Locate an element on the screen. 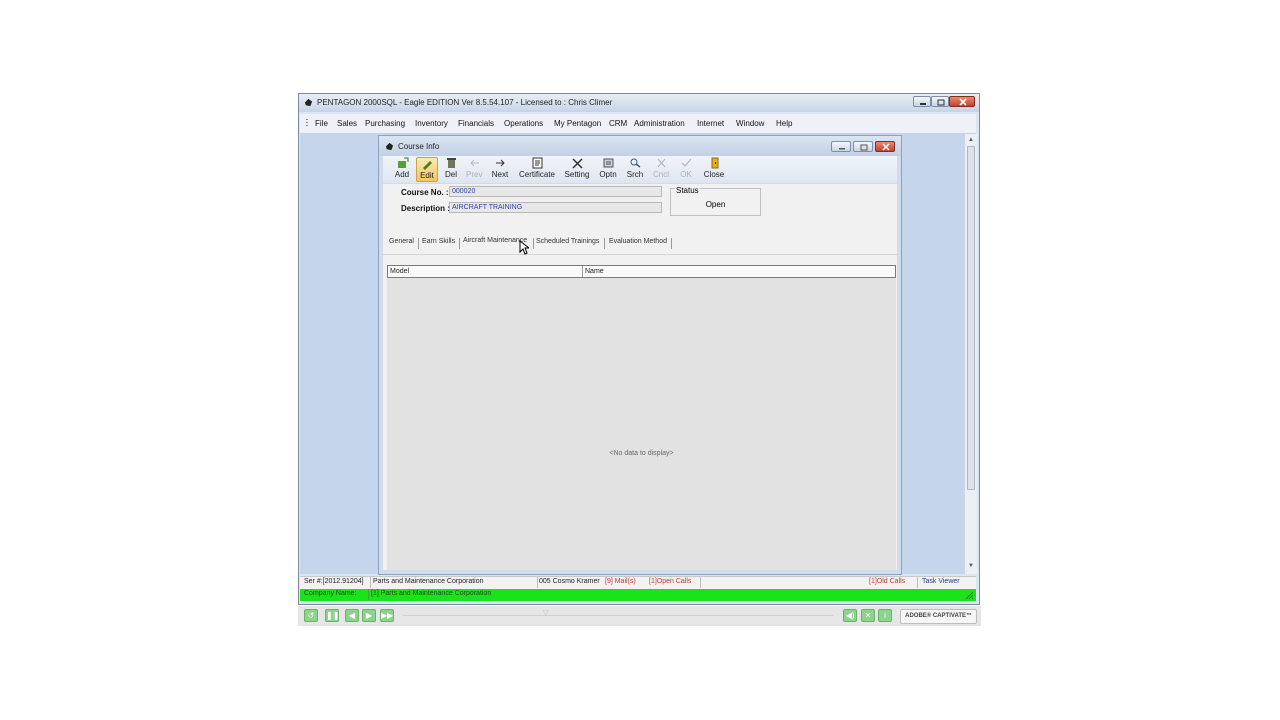  rewind-icon: ↺ is located at coordinates (311, 615).